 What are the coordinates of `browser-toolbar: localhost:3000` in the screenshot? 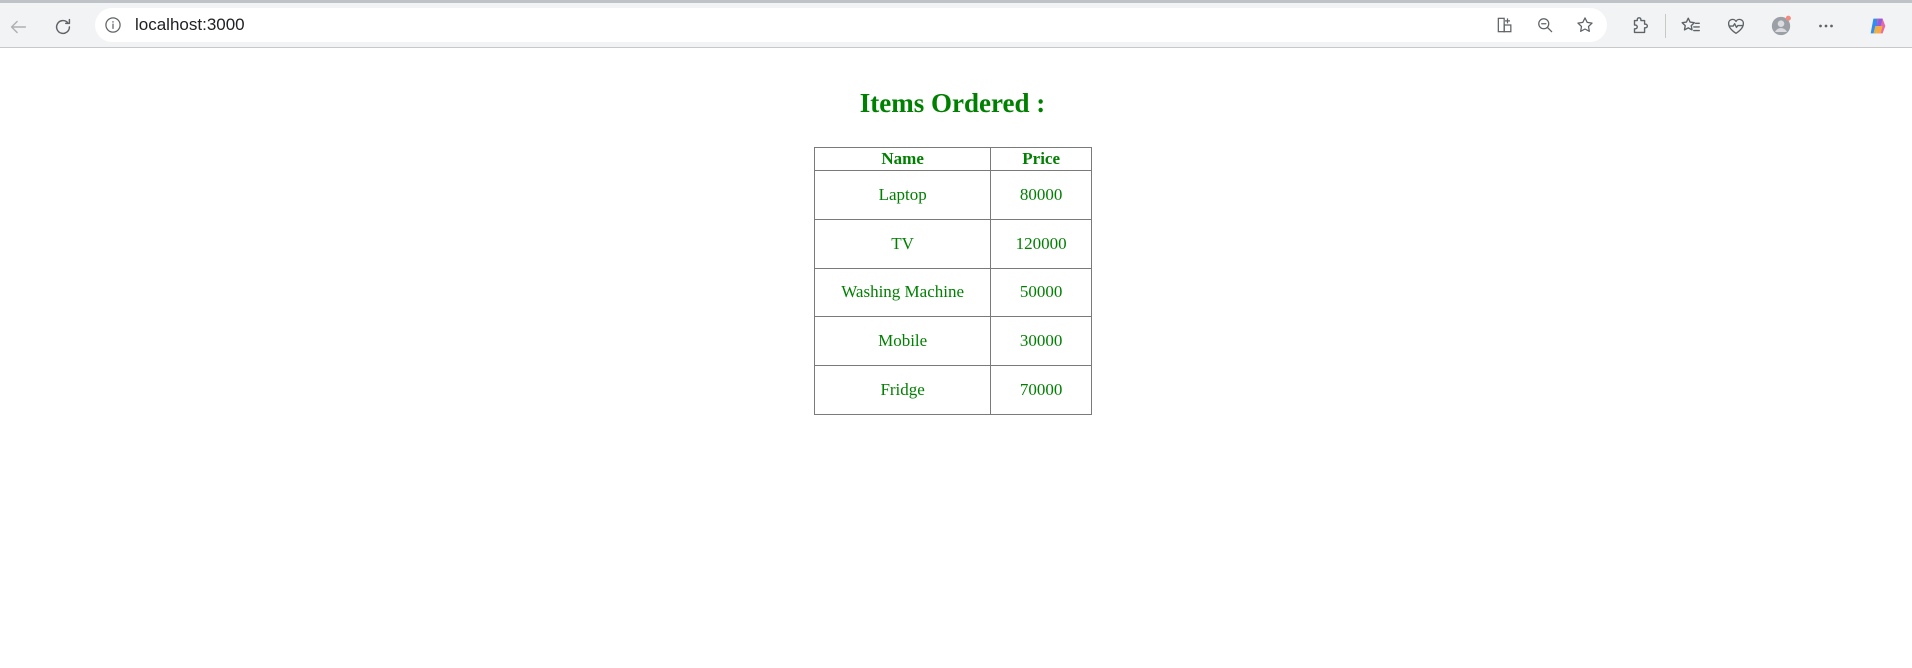 It's located at (956, 24).